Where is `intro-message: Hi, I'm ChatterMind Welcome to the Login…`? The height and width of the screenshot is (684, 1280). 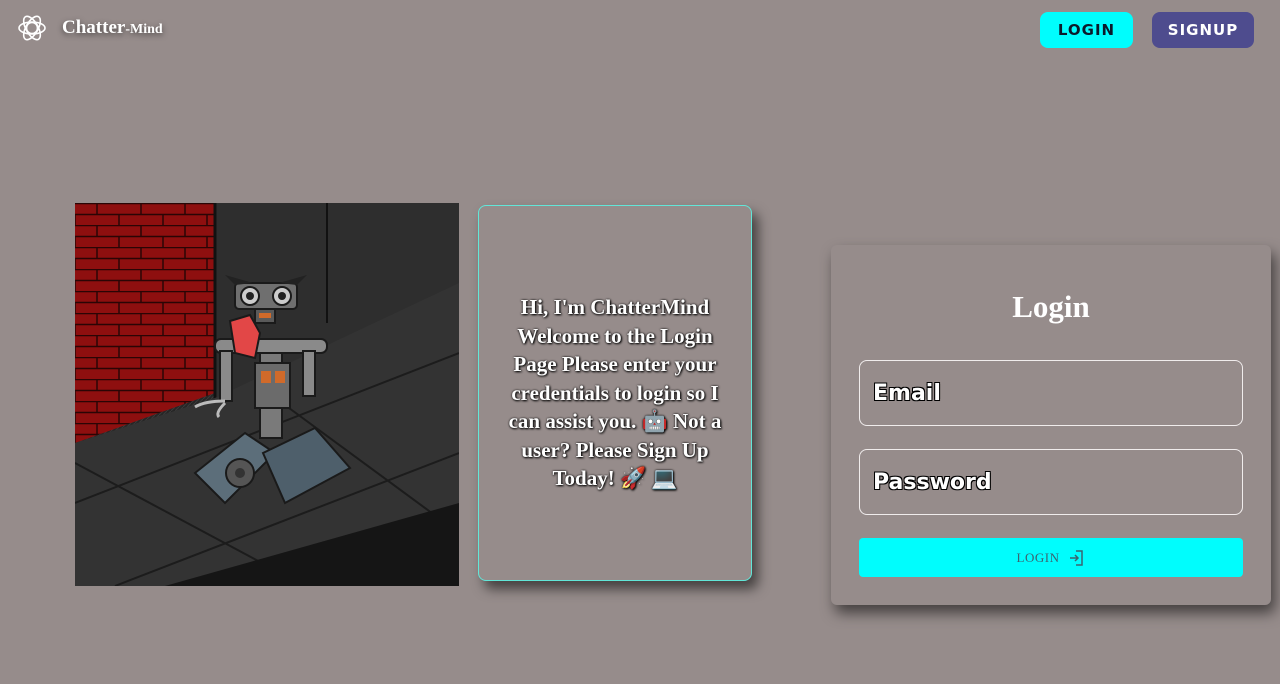
intro-message: Hi, I'm ChatterMind Welcome to the Login… is located at coordinates (615, 393).